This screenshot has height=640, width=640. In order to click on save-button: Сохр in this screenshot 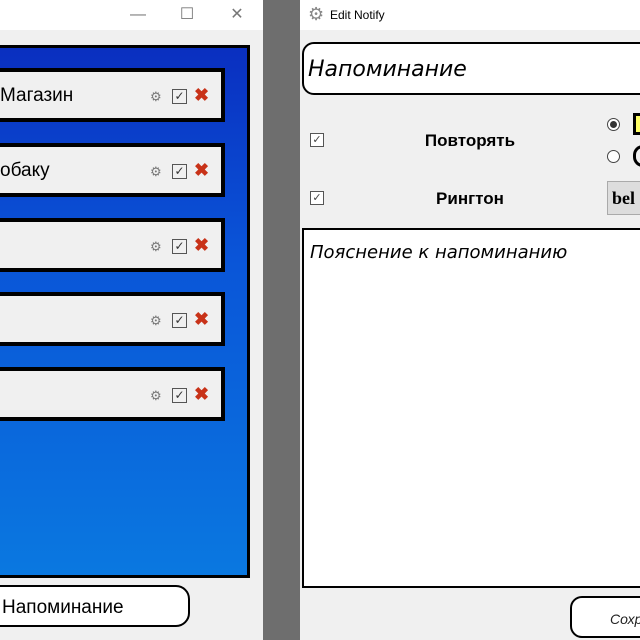, I will do `click(605, 617)`.